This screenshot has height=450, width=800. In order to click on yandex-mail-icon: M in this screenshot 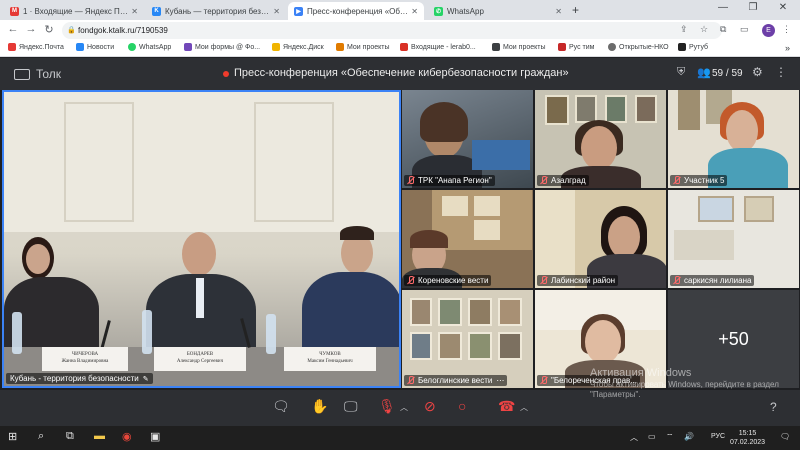, I will do `click(14, 11)`.